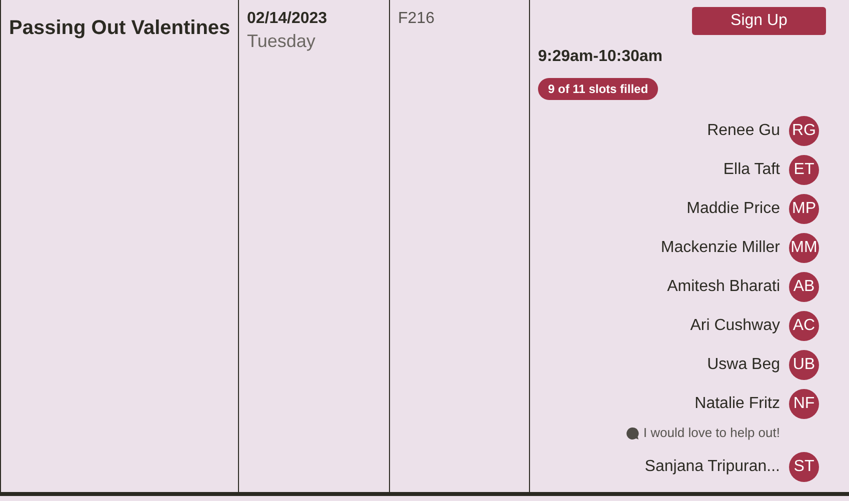  I want to click on volunteer-name: Uswa Beg, so click(743, 364).